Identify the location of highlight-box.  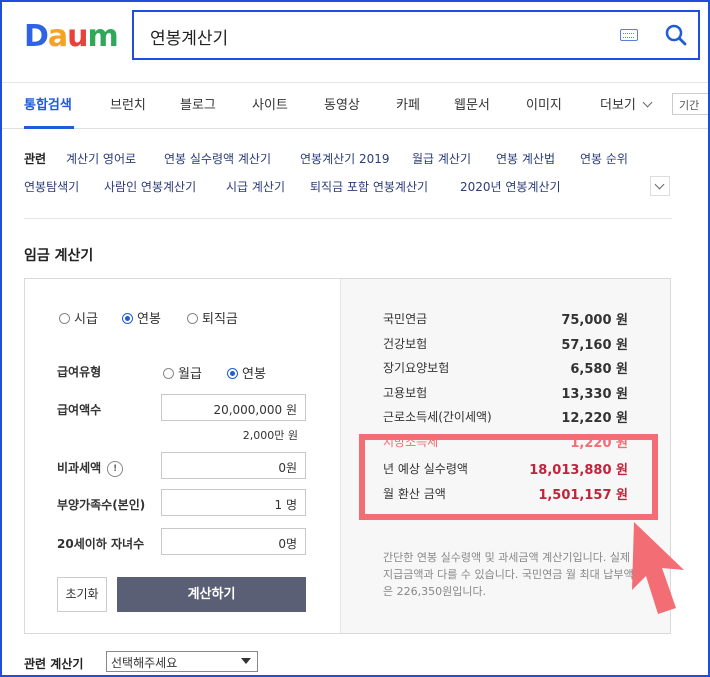
(508, 477).